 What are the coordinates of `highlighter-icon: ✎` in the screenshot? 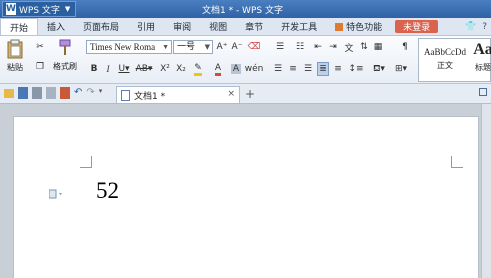 It's located at (198, 69).